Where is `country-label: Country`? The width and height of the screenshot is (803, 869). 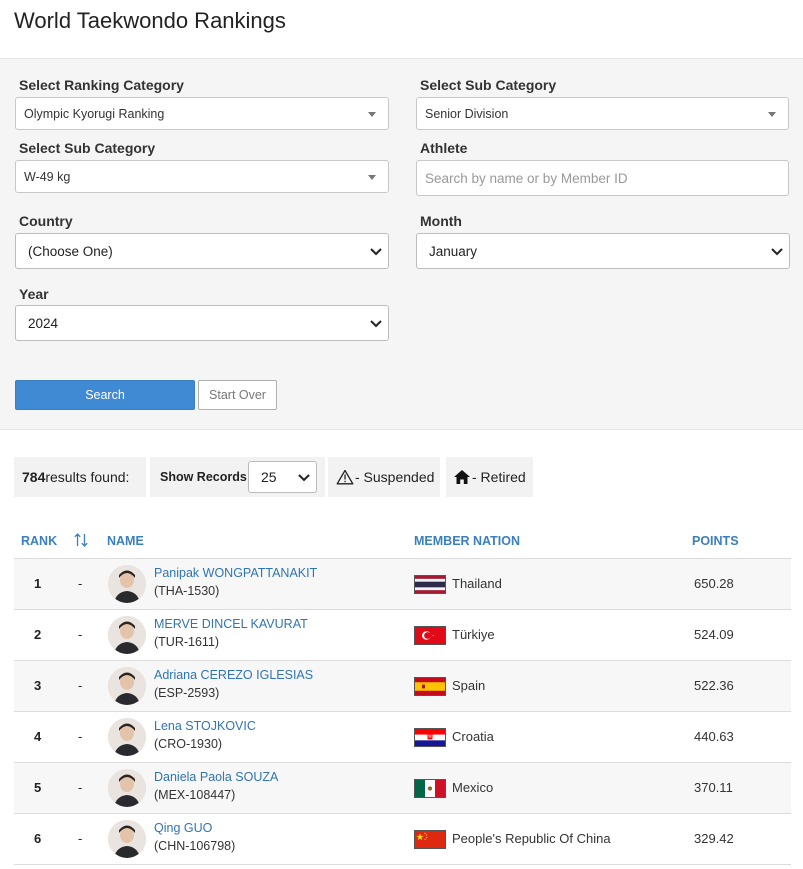
country-label: Country is located at coordinates (46, 221).